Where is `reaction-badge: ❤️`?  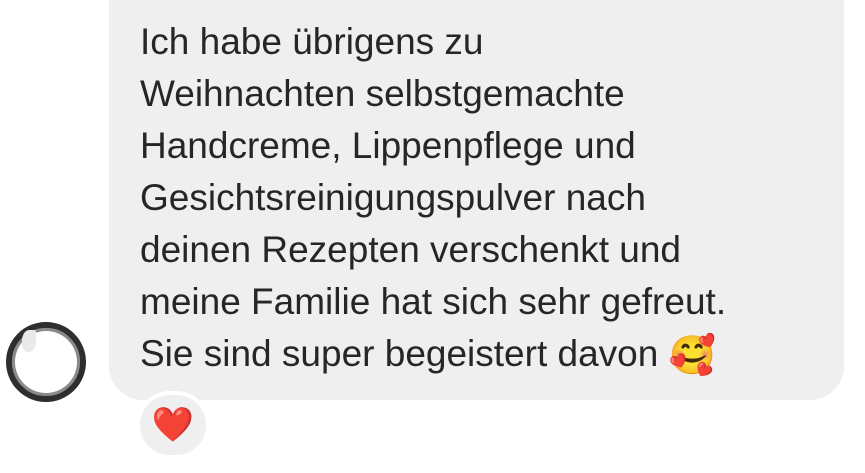
reaction-badge: ❤️ is located at coordinates (173, 425).